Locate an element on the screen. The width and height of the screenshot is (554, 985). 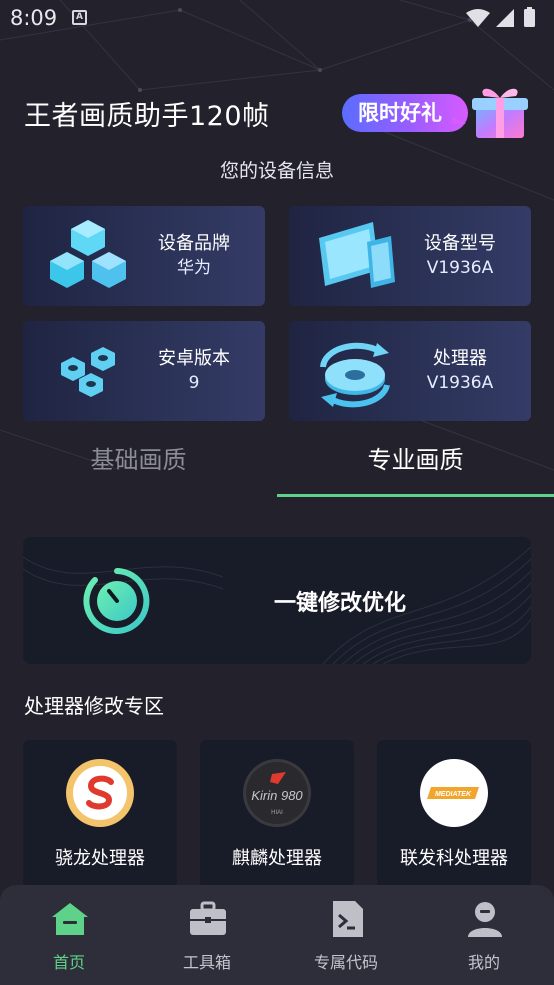
device-brand-card: 设备品牌 华为 is located at coordinates (144, 256).